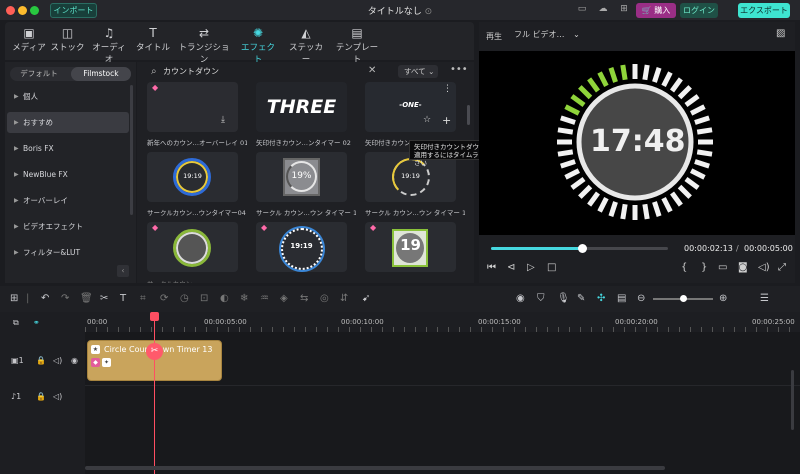 The height and width of the screenshot is (474, 800). I want to click on tab-template: ▤ テンプレート, so click(357, 45).